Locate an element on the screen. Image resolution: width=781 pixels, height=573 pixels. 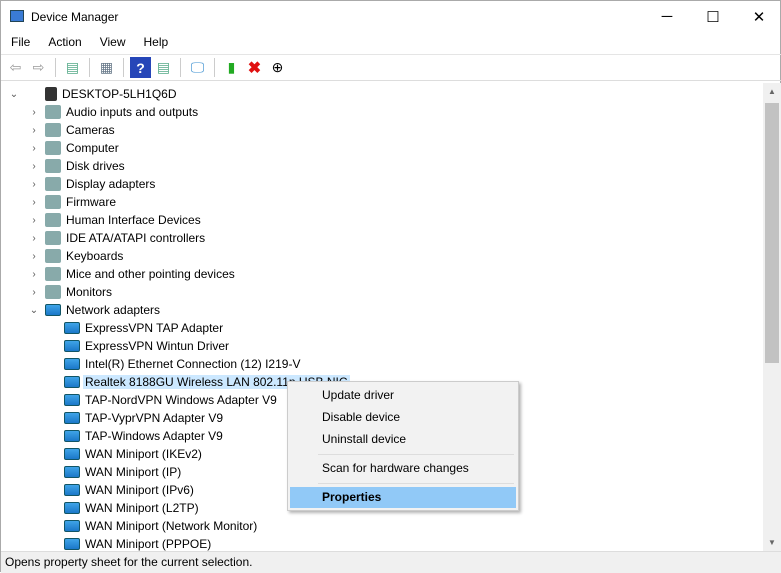
menu-help: Help is located at coordinates (155, 42).